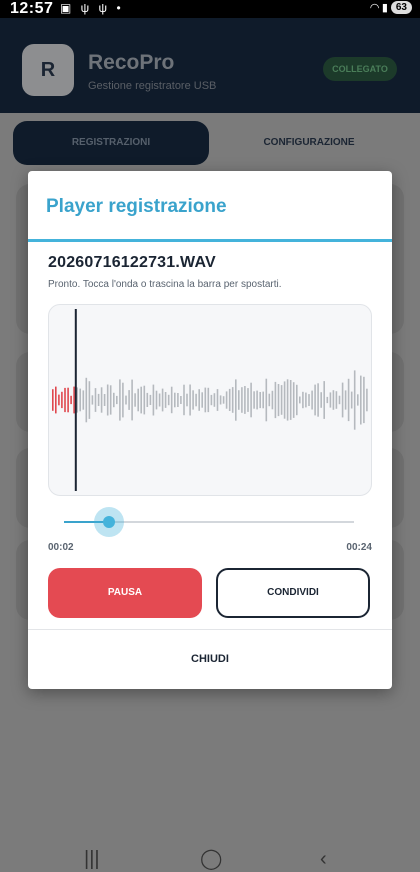  Describe the element at coordinates (210, 9) in the screenshot. I see `status-bar: 12:57 ▣ ψ ψ • ◠ ▮ 63` at that location.